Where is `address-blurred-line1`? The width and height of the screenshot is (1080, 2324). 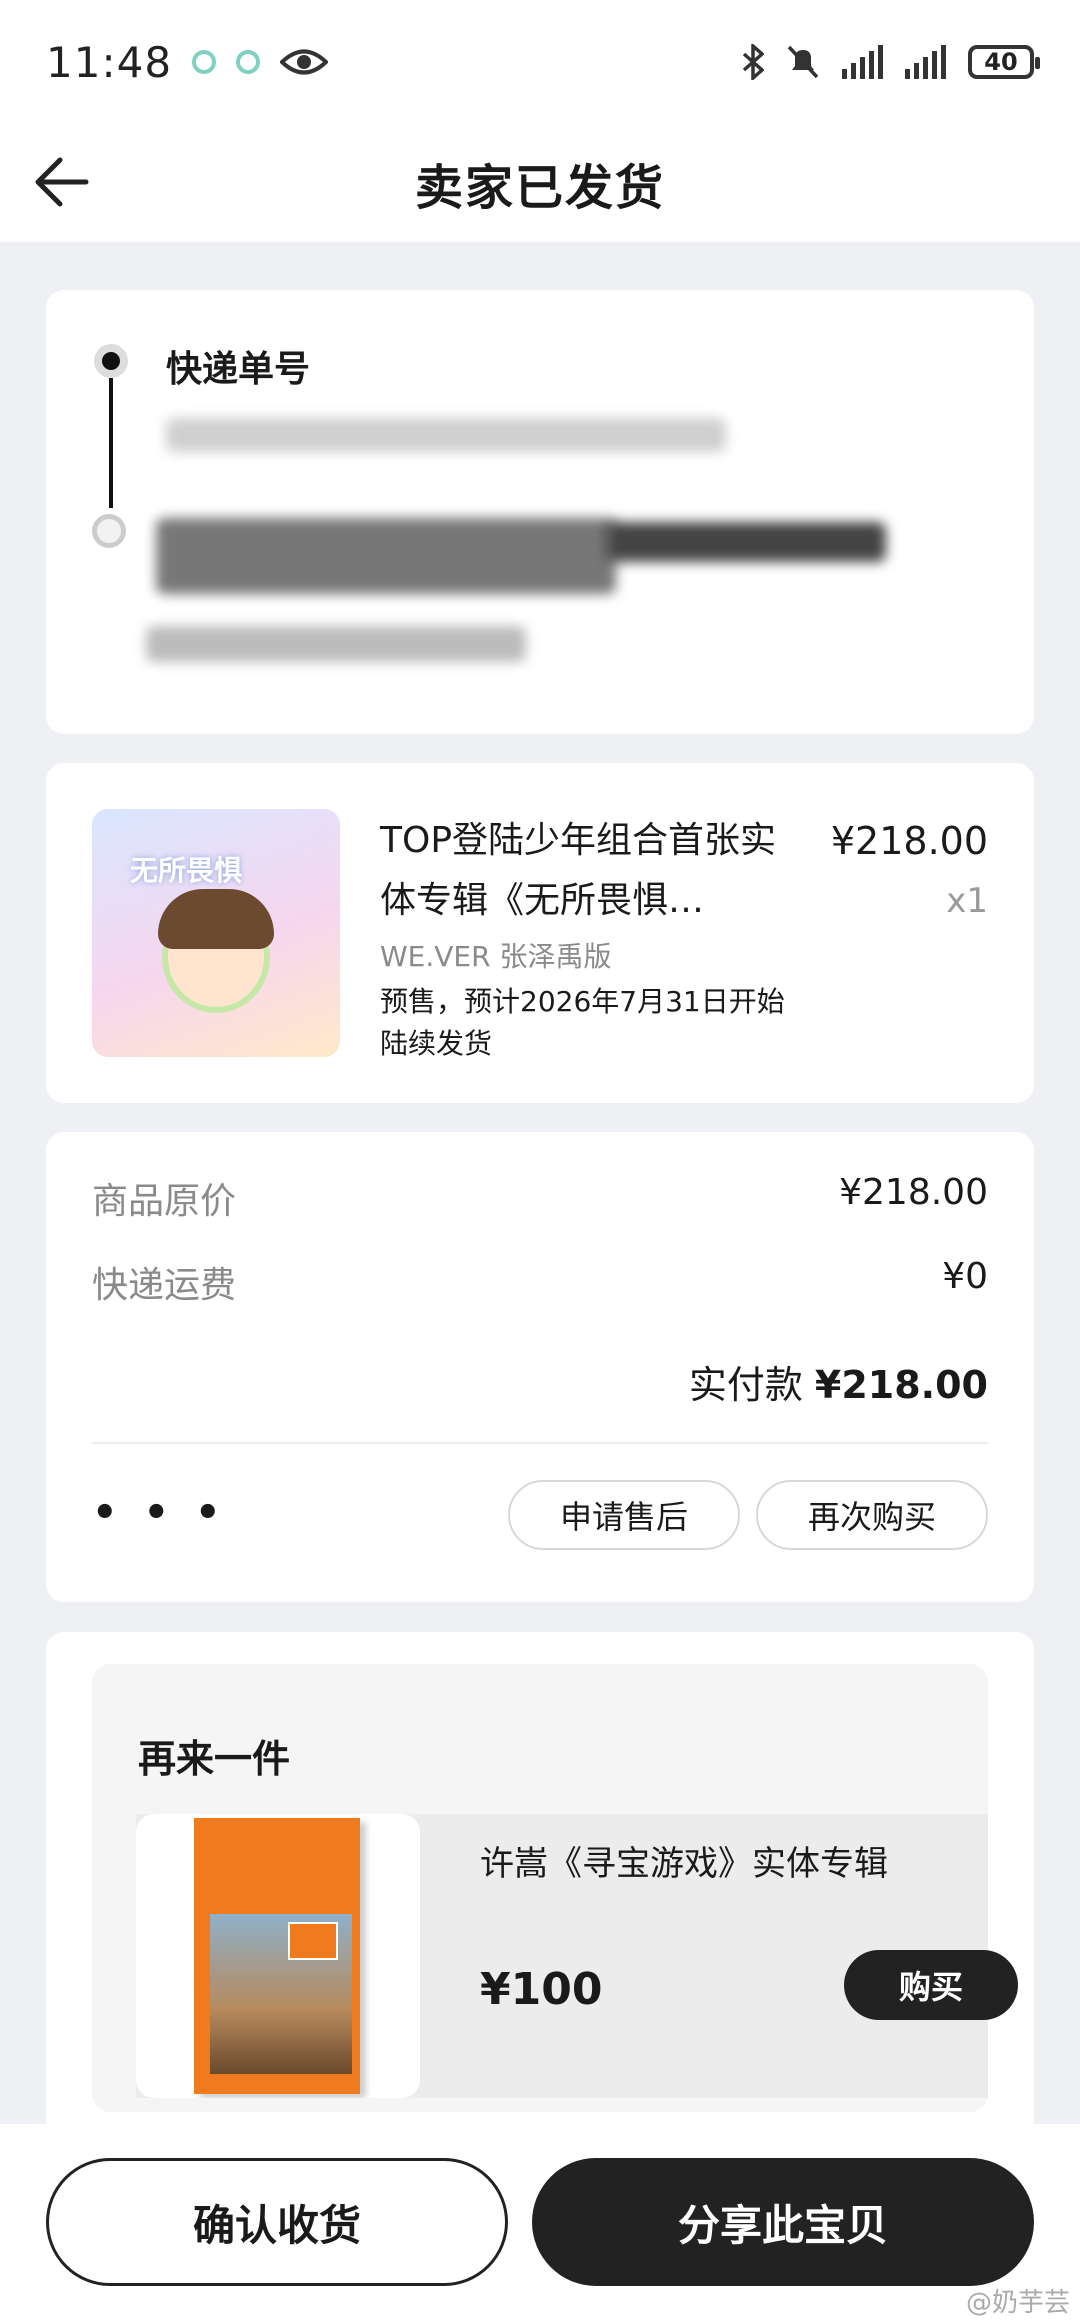 address-blurred-line1 is located at coordinates (386, 556).